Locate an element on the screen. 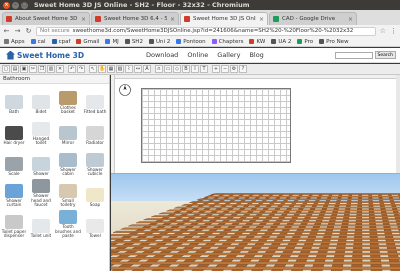 The height and width of the screenshot is (271, 400). zoom-out-icon: − is located at coordinates (225, 69).